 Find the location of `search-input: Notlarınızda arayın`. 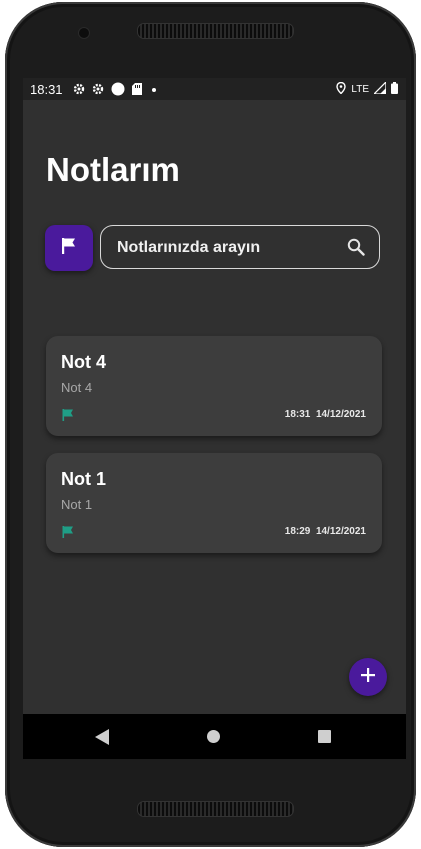

search-input: Notlarınızda arayın is located at coordinates (240, 247).